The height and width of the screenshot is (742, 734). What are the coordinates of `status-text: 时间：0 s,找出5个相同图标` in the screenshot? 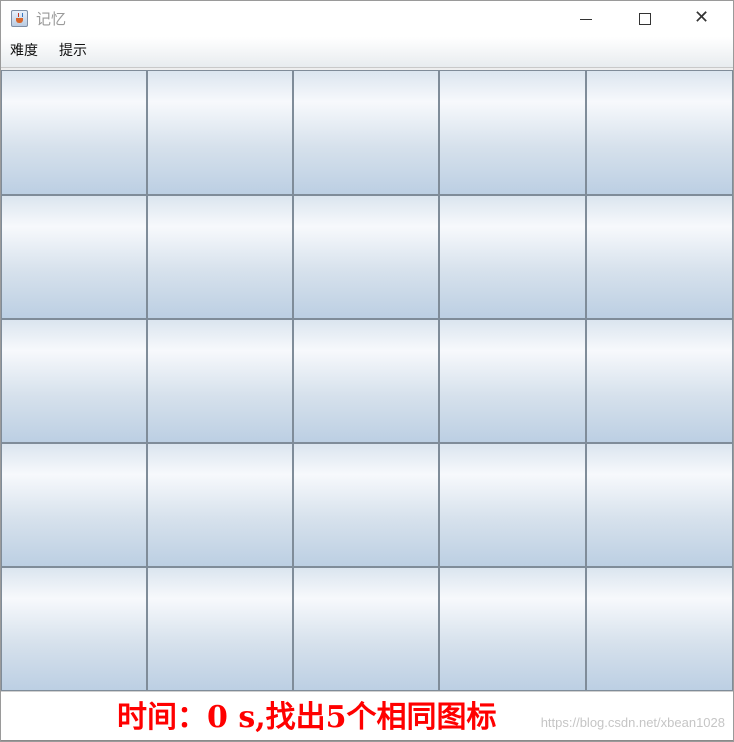 It's located at (307, 717).